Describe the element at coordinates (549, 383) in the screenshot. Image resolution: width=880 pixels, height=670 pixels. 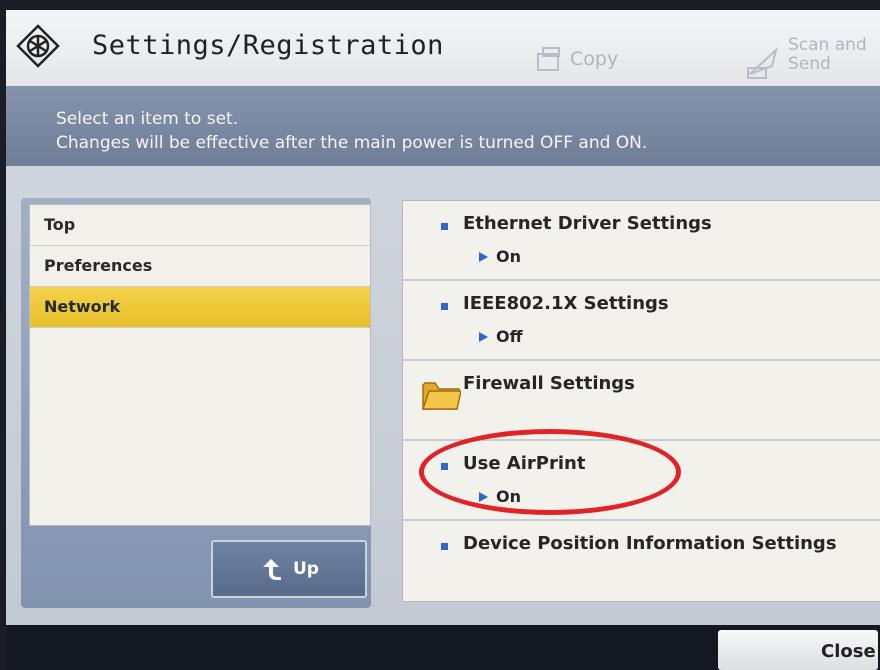
I see `setting-label: Firewall Settings` at that location.